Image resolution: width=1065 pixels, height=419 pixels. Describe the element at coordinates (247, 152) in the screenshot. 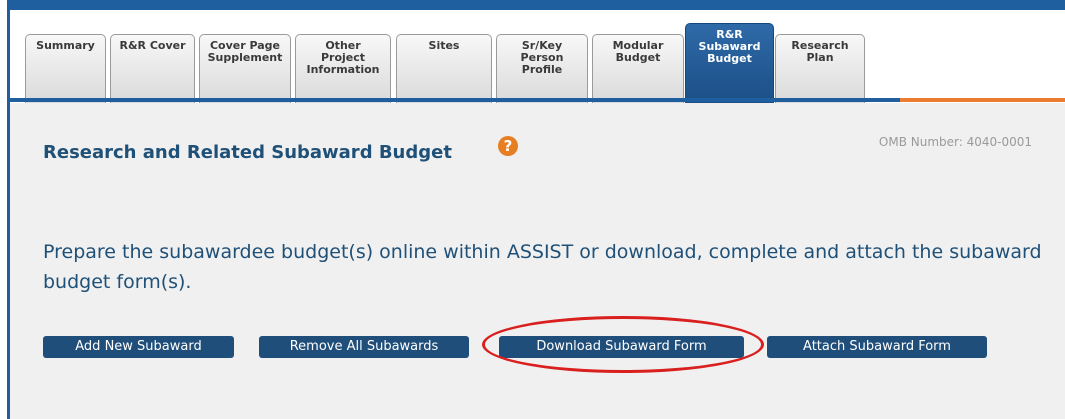

I see `page-title: Research and Related Subaward Budget` at that location.